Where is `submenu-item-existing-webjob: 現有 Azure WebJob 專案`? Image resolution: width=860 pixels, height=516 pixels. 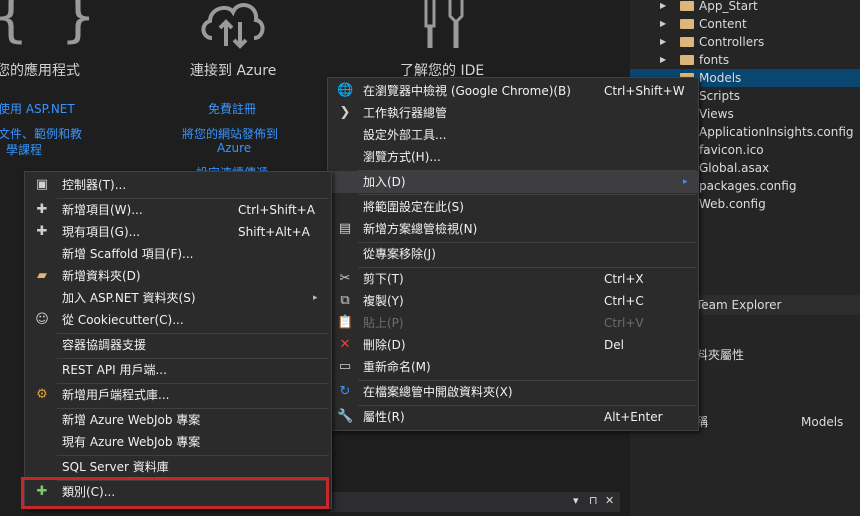
submenu-item-existing-webjob: 現有 Azure WebJob 專案 is located at coordinates (178, 442).